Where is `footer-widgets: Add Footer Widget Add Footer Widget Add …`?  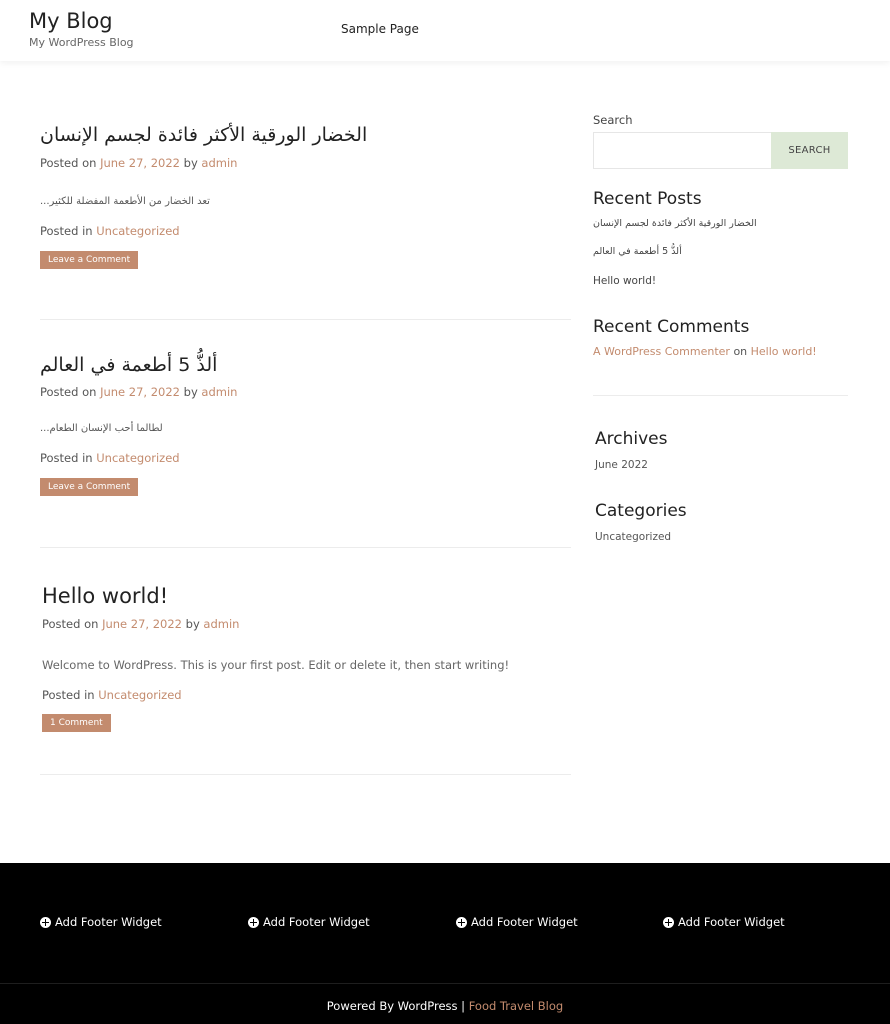
footer-widgets: Add Footer Widget Add Footer Widget Add … is located at coordinates (445, 923).